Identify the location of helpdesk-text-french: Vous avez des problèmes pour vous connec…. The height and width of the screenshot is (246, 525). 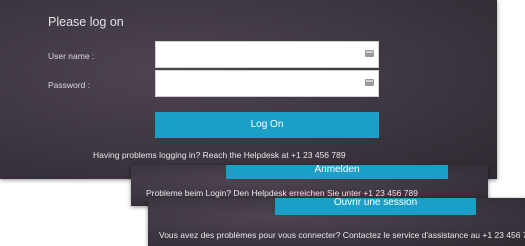
(342, 235).